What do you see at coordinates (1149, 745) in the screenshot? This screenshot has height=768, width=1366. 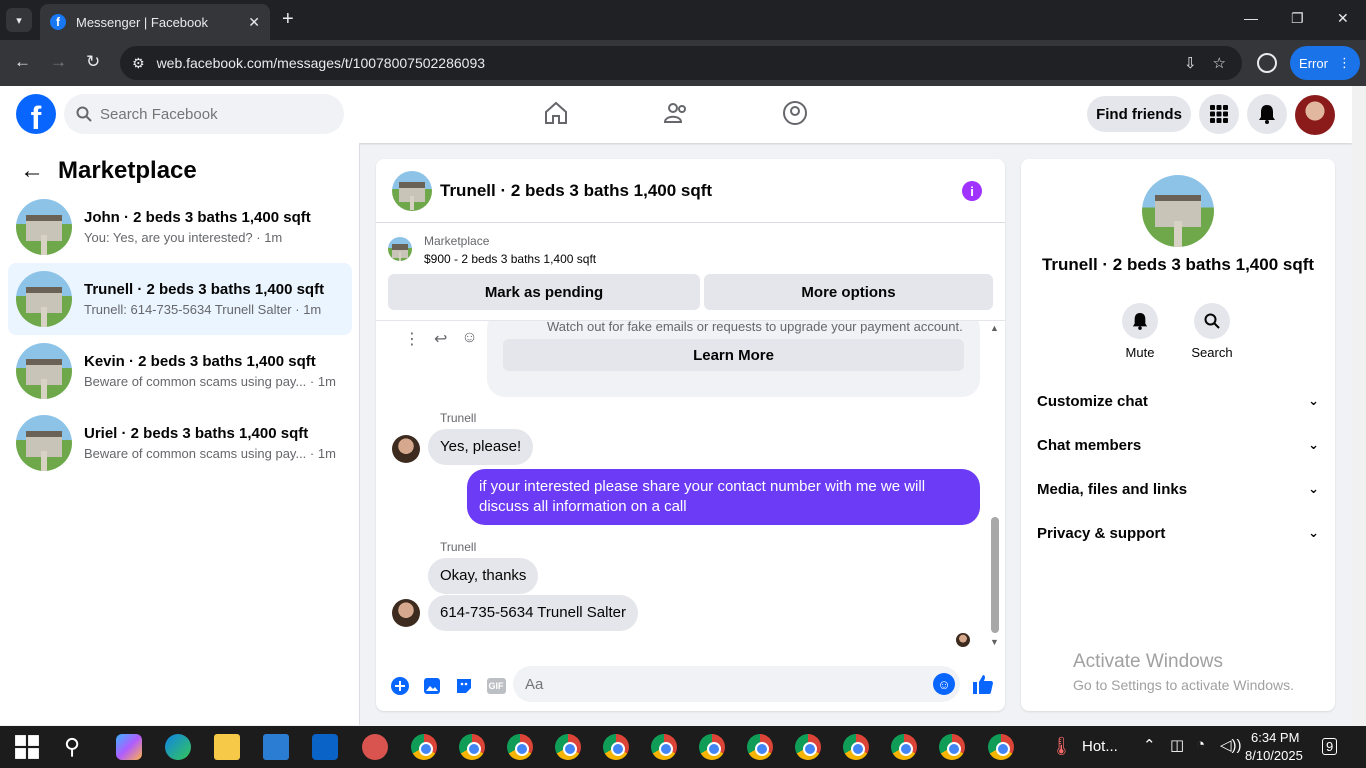 I see `tray-chevron-up-icon: ⌃` at bounding box center [1149, 745].